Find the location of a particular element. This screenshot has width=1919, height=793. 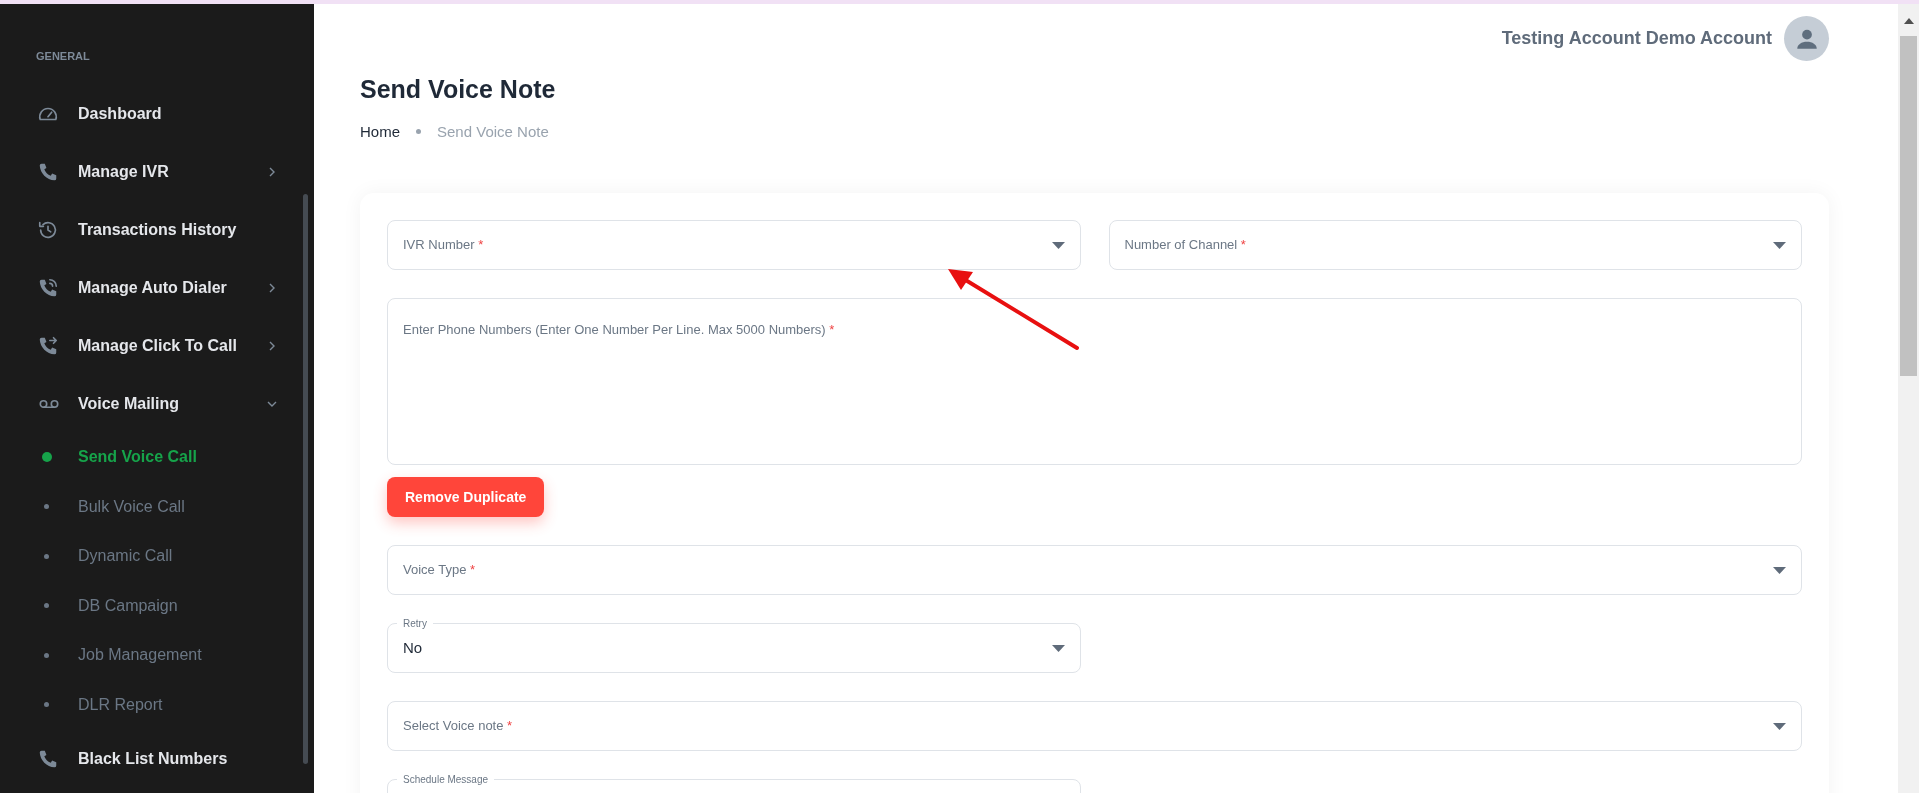

breadcrumb-separator is located at coordinates (418, 132).